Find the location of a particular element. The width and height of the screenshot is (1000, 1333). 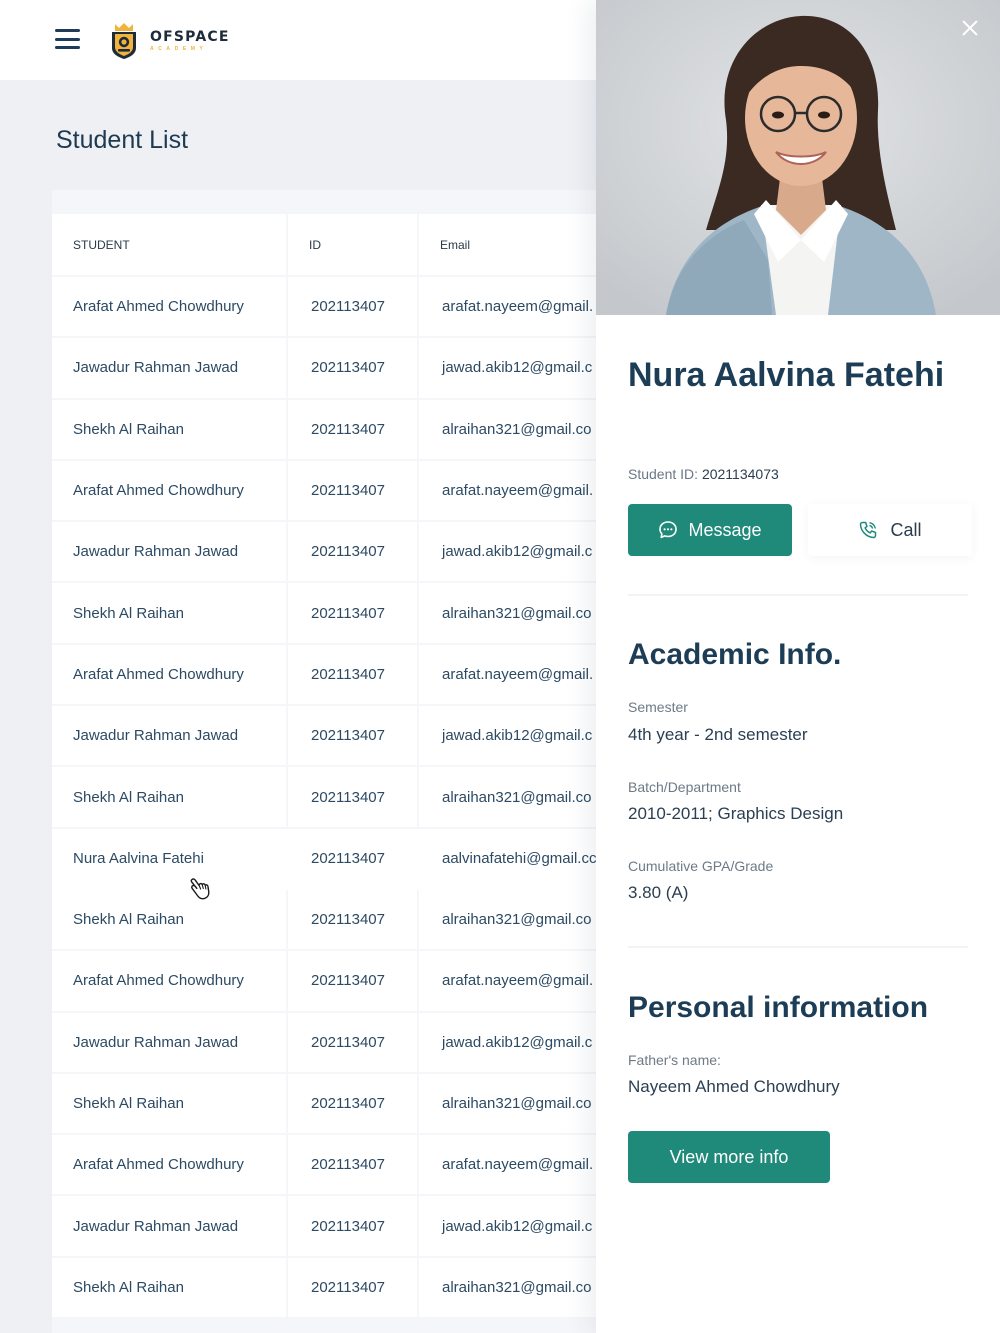

message-button: Message is located at coordinates (710, 530).